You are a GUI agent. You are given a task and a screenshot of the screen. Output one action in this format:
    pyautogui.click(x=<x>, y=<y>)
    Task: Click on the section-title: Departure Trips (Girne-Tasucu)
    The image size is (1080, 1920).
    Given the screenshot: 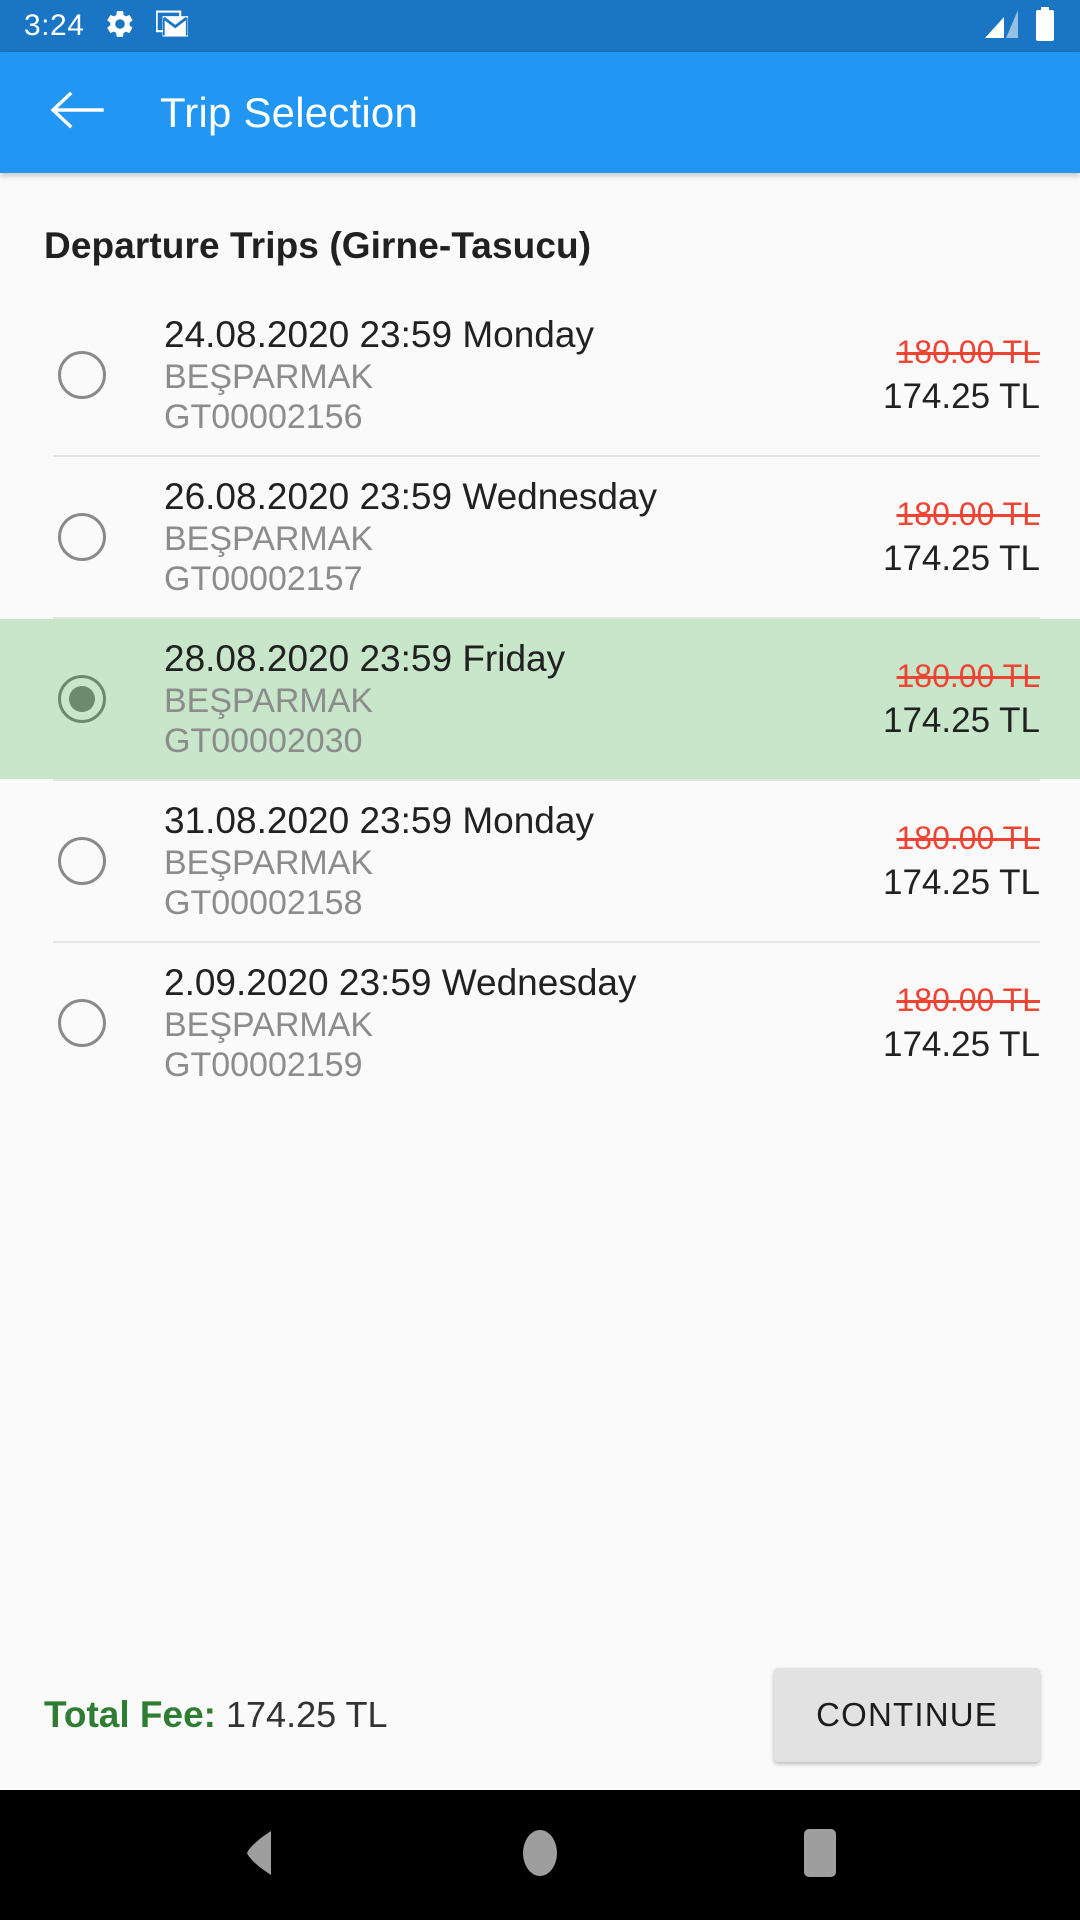 What is the action you would take?
    pyautogui.click(x=318, y=245)
    